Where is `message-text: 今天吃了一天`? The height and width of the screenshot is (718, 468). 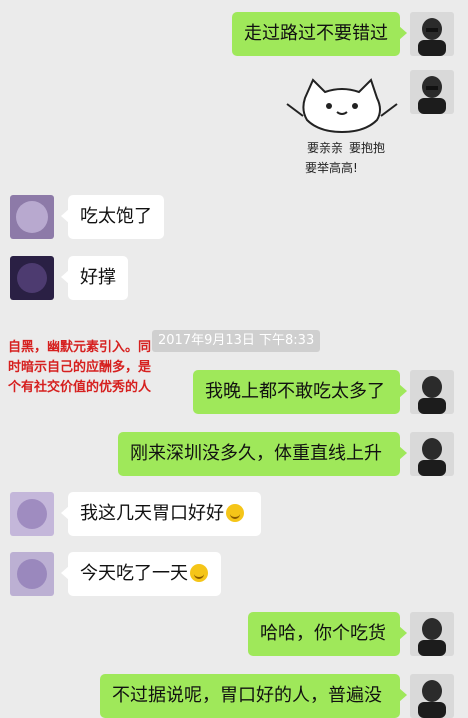 message-text: 今天吃了一天 is located at coordinates (134, 573).